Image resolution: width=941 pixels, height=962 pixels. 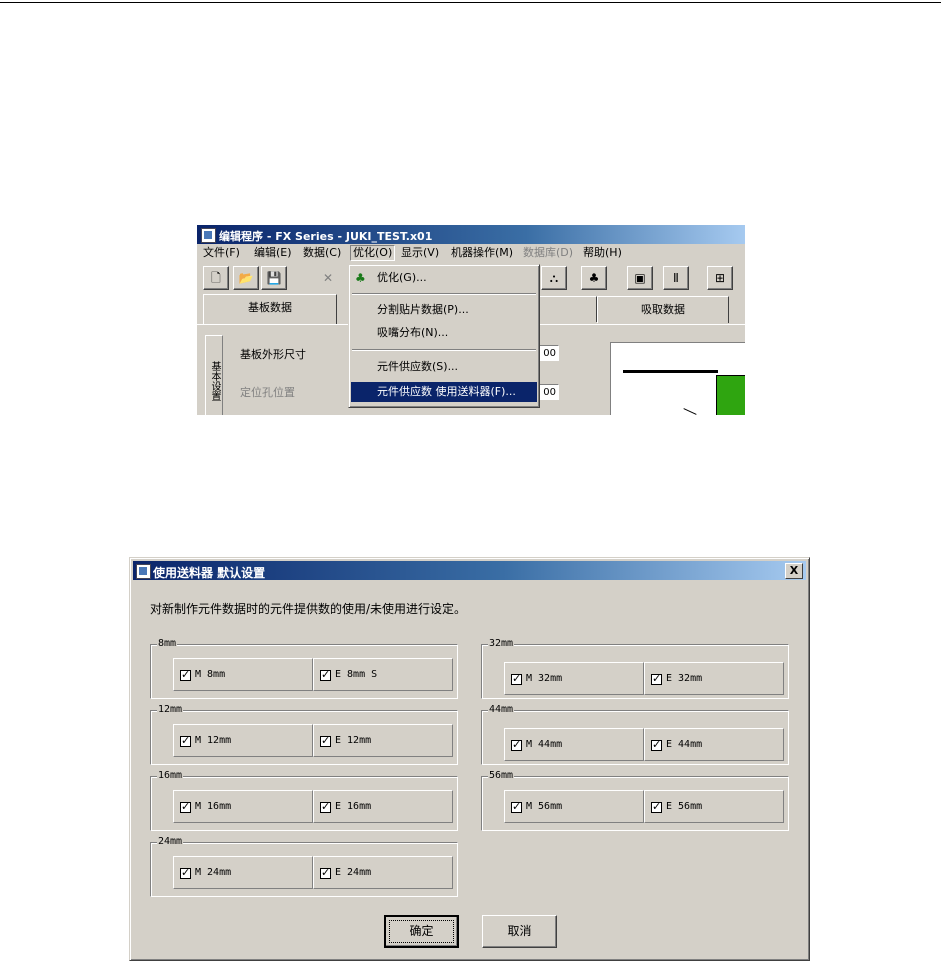 What do you see at coordinates (308, 609) in the screenshot?
I see `dialog-description: 对新制作元件数据时的元件提供数的使用/未使用进行设定。` at bounding box center [308, 609].